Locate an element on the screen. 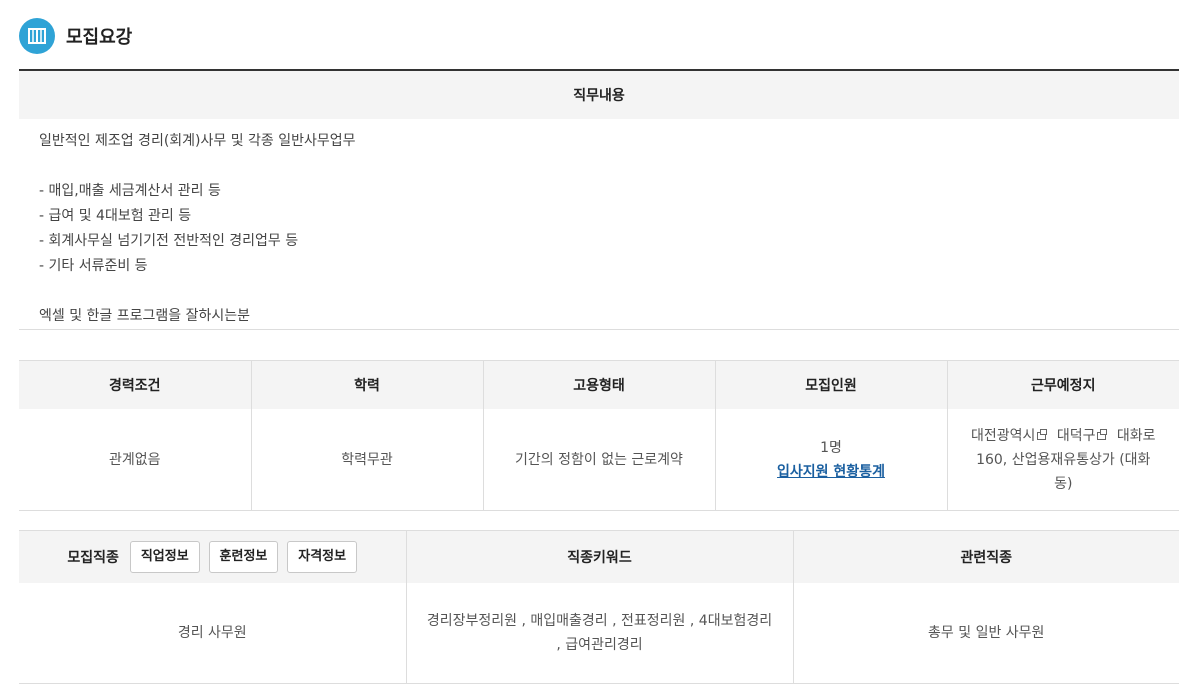  header-experience: 경력조건 is located at coordinates (135, 384).